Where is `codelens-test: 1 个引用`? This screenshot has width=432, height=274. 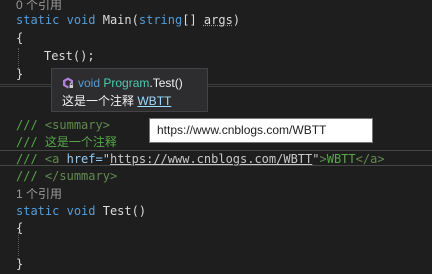
codelens-test: 1 个引用 is located at coordinates (39, 194).